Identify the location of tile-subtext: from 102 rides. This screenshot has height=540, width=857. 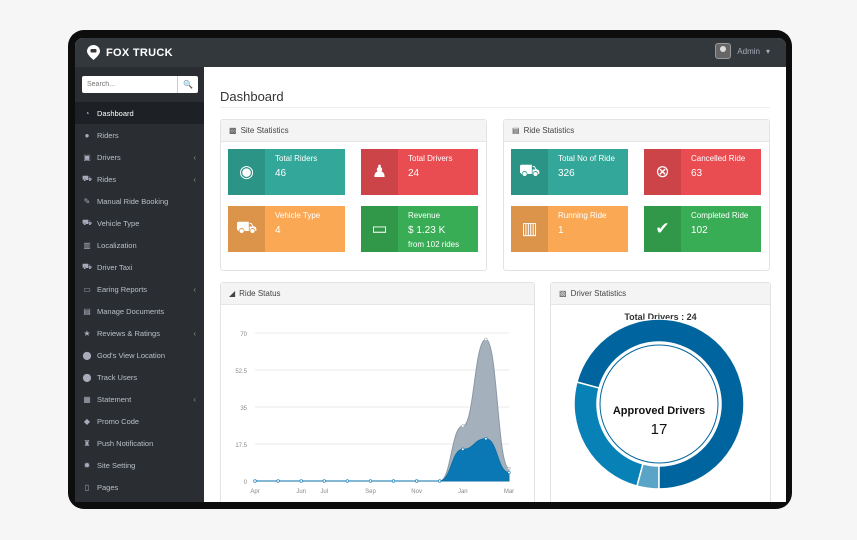
(434, 245).